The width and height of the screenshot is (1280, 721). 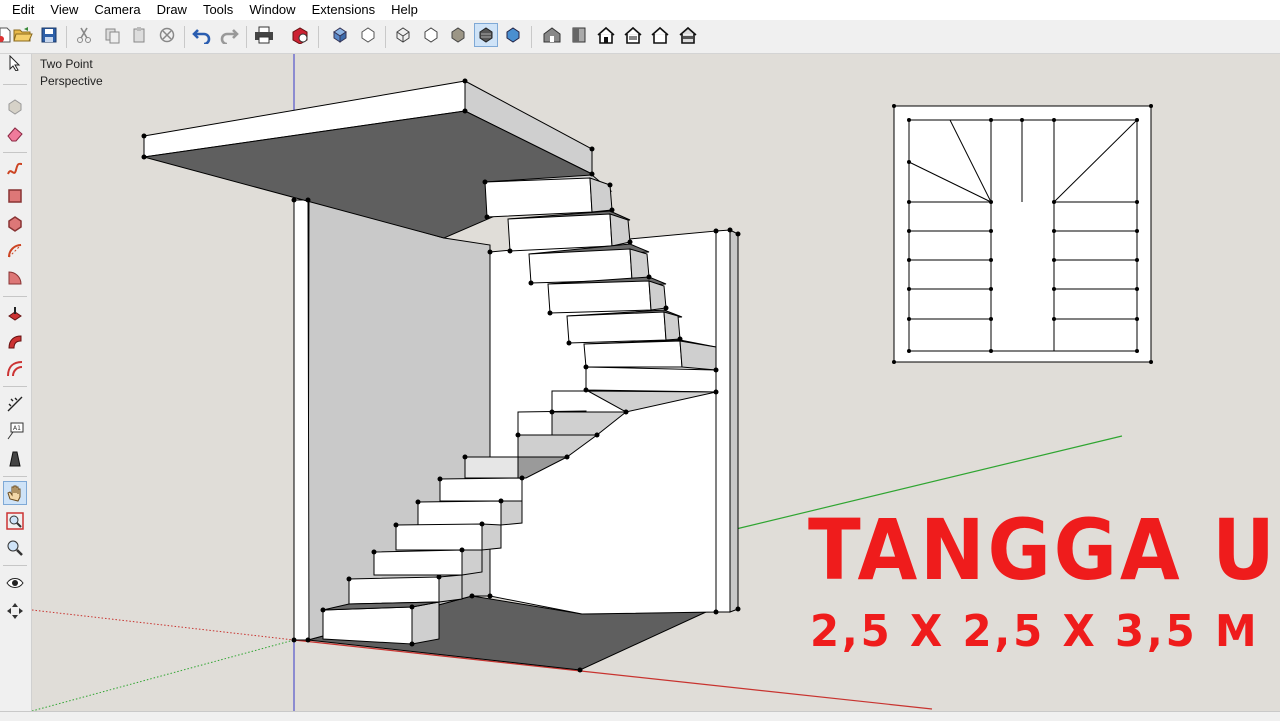 I want to click on menu-extensions: Extensions, so click(x=344, y=10).